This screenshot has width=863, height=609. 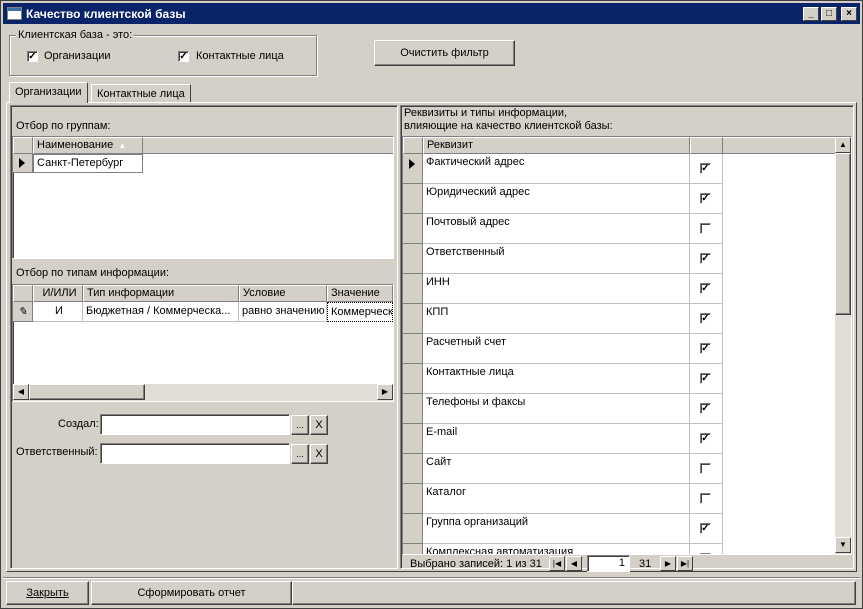 What do you see at coordinates (360, 293) in the screenshot?
I see `types-header-value: Значение` at bounding box center [360, 293].